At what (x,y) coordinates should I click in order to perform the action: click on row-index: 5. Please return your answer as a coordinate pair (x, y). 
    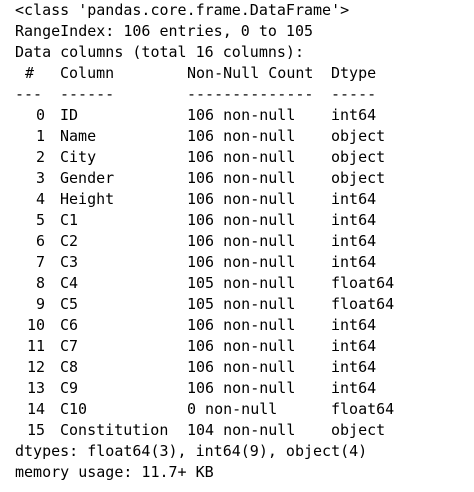
    Looking at the image, I should click on (40, 220).